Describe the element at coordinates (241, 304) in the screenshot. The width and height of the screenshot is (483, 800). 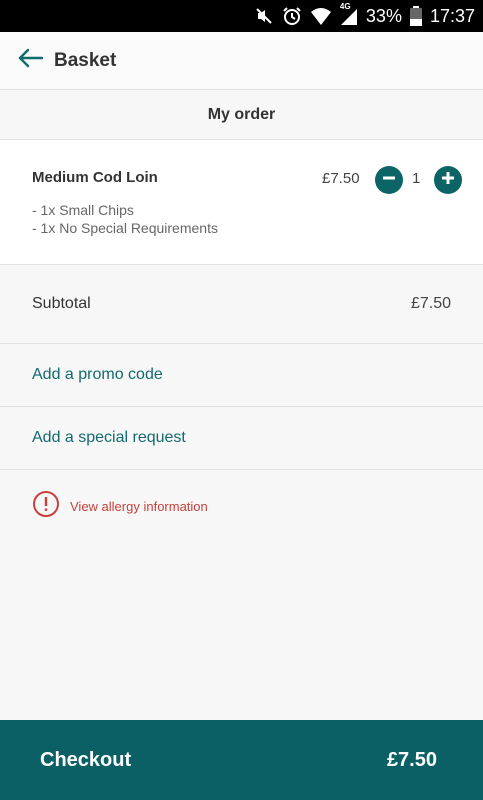
I see `subtotal-row: Subtotal £7.50` at that location.